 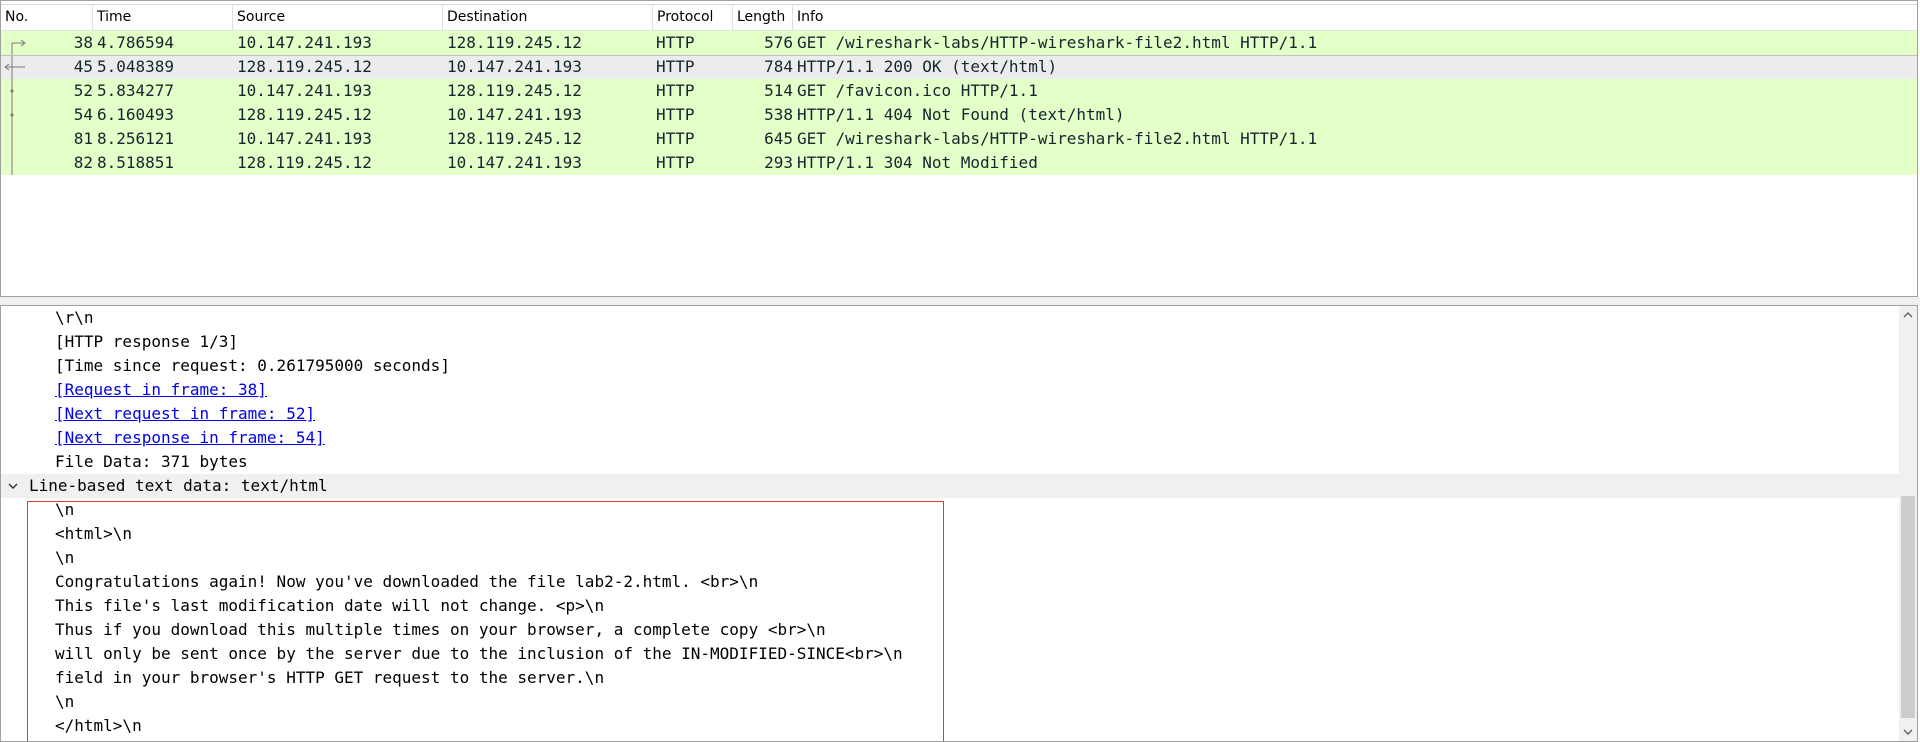 I want to click on column-header-info: Info, so click(x=1355, y=17).